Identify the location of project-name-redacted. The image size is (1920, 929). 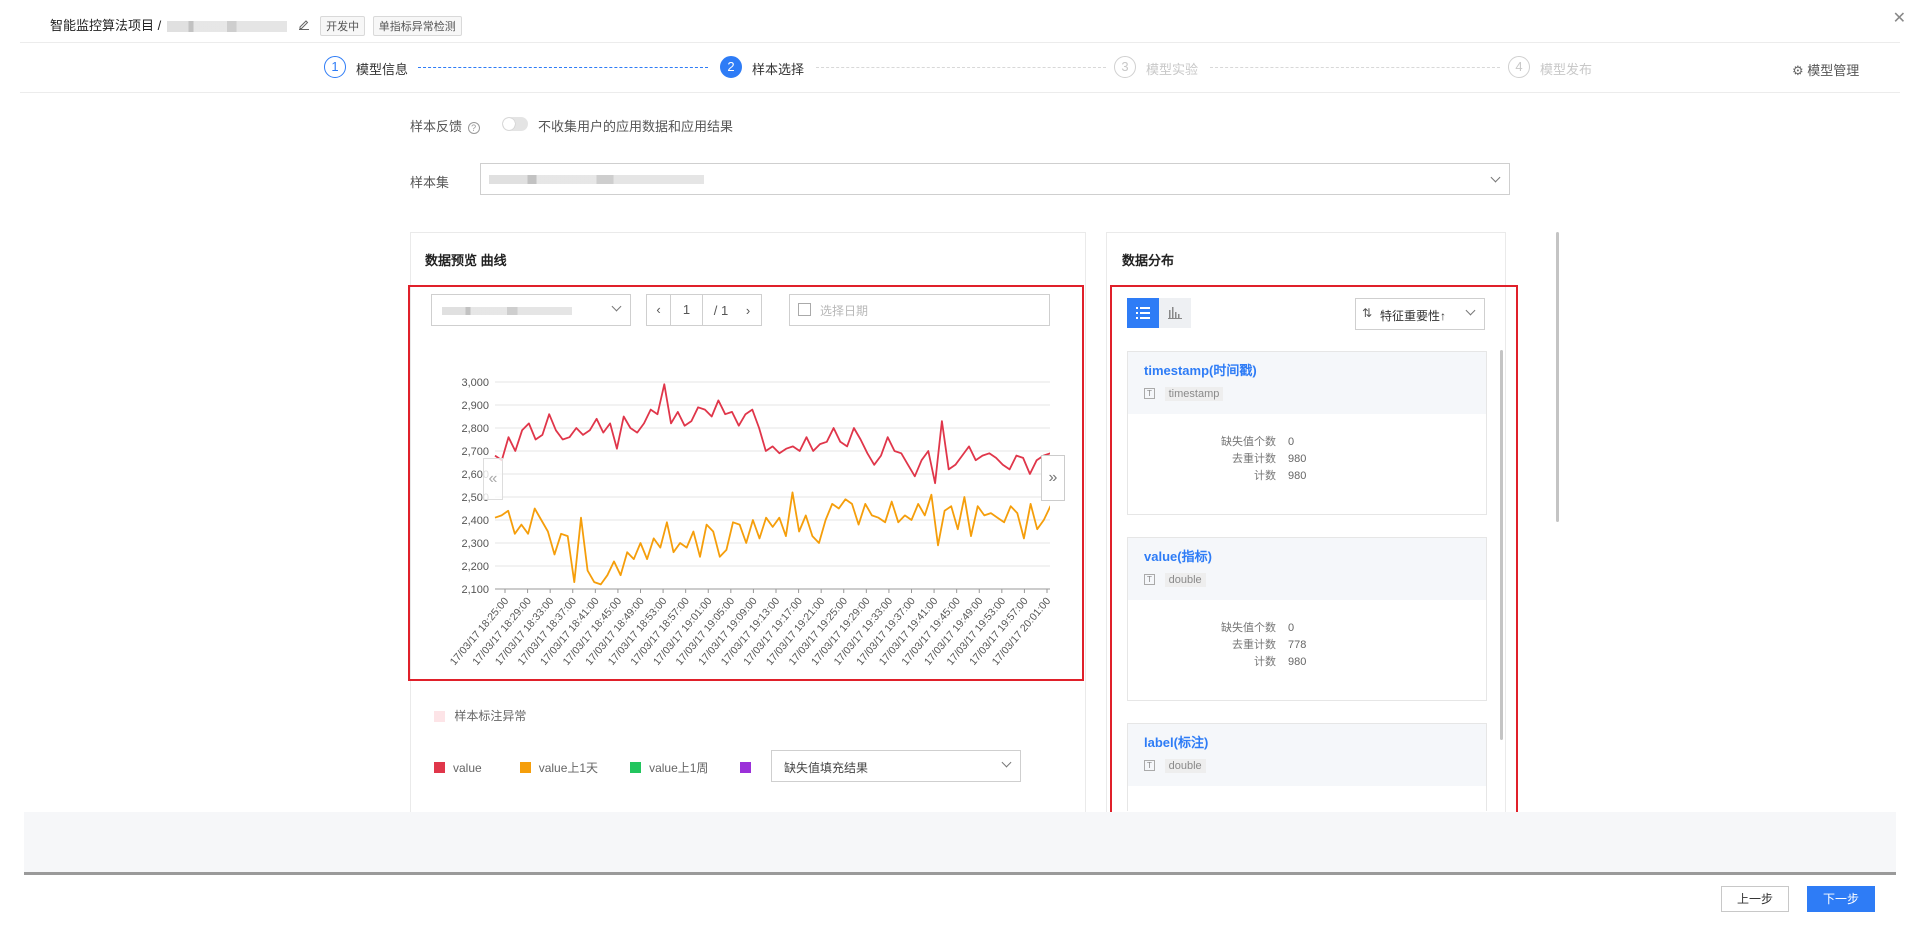
(226, 27).